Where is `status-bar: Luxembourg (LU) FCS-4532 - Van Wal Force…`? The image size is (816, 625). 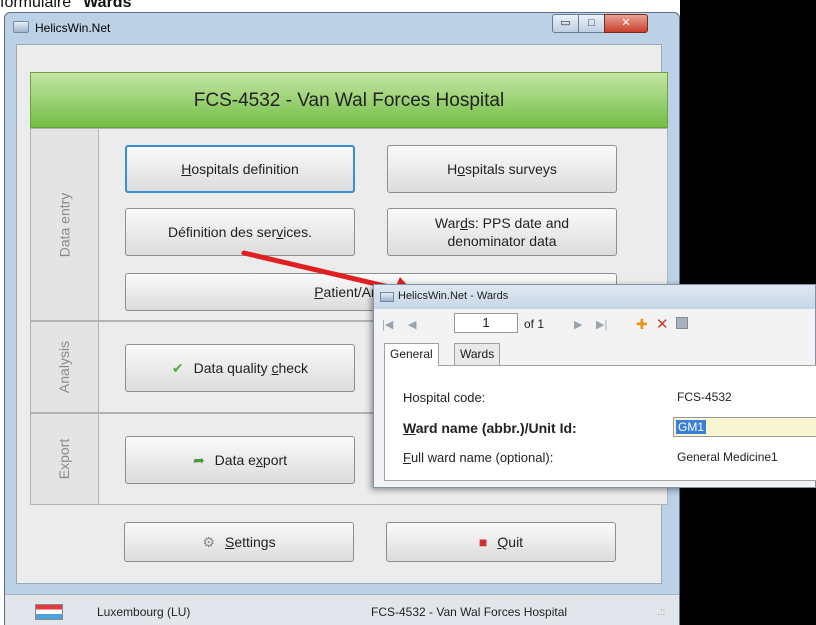 status-bar: Luxembourg (LU) FCS-4532 - Van Wal Force… is located at coordinates (342, 609).